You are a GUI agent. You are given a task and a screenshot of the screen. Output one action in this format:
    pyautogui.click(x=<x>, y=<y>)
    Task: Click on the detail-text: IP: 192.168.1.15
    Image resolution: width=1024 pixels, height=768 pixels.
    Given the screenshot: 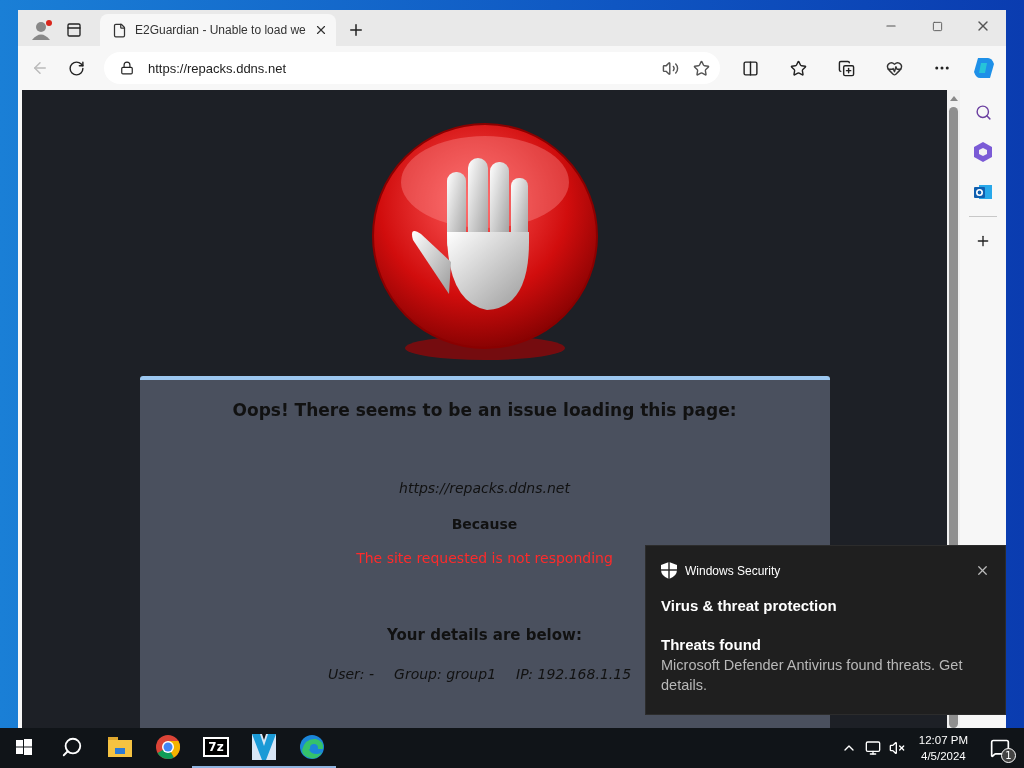 What is the action you would take?
    pyautogui.click(x=574, y=674)
    